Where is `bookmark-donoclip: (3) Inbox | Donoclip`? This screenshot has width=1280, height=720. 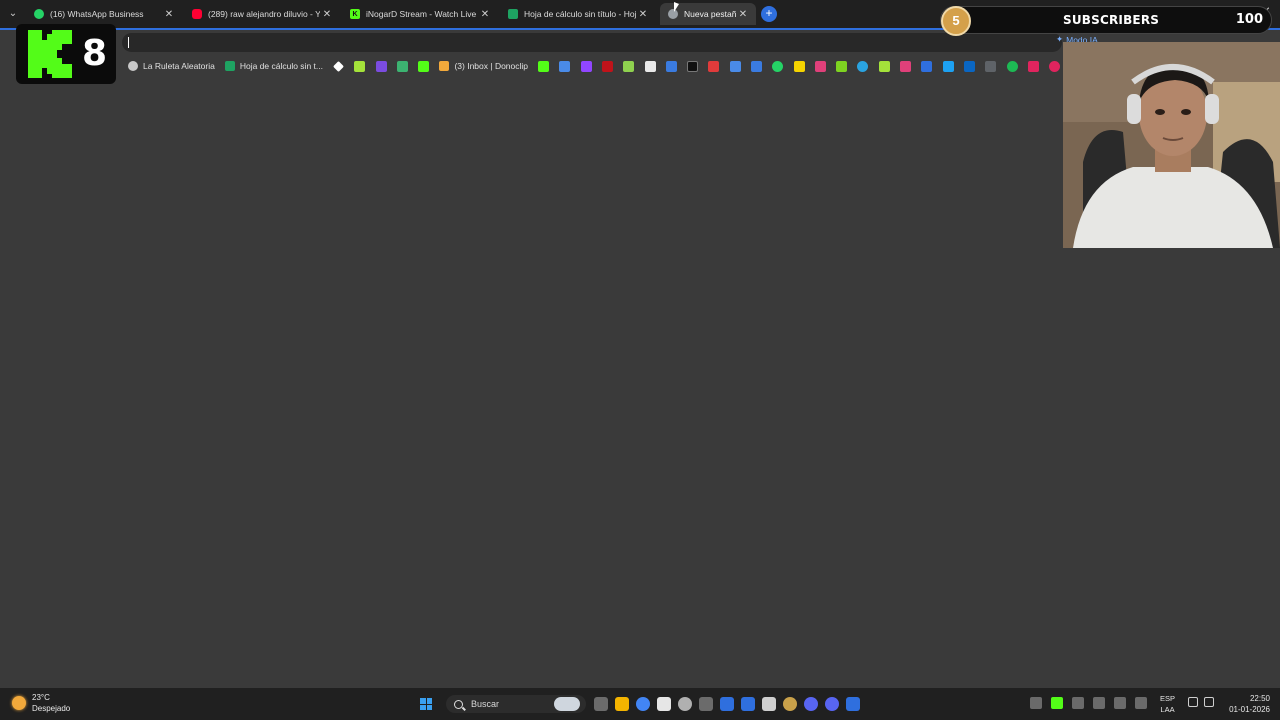
bookmark-donoclip: (3) Inbox | Donoclip is located at coordinates (483, 66).